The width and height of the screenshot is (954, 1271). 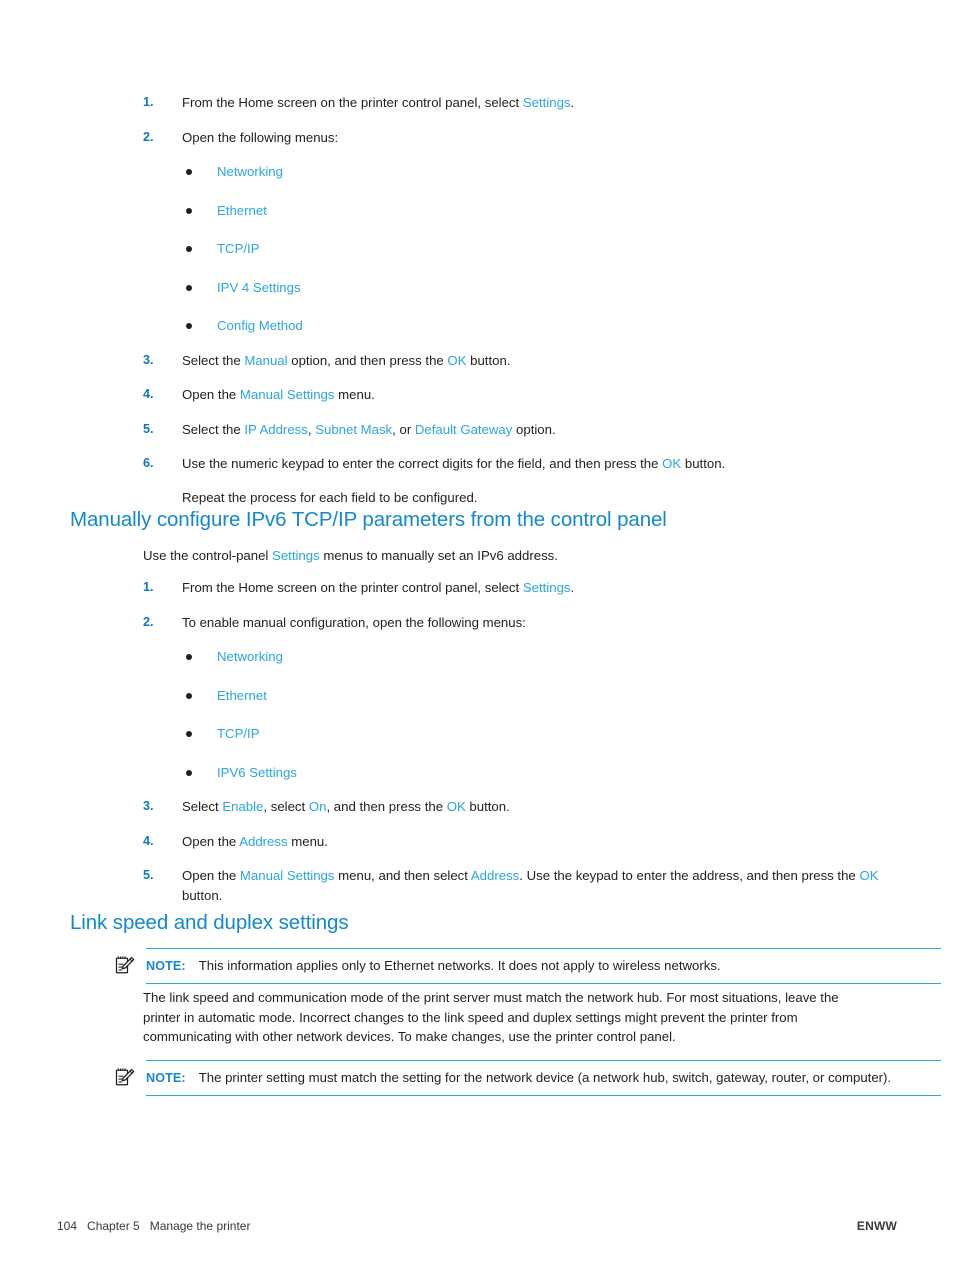 What do you see at coordinates (456, 360) in the screenshot?
I see `ipv4-step3-link: OK` at bounding box center [456, 360].